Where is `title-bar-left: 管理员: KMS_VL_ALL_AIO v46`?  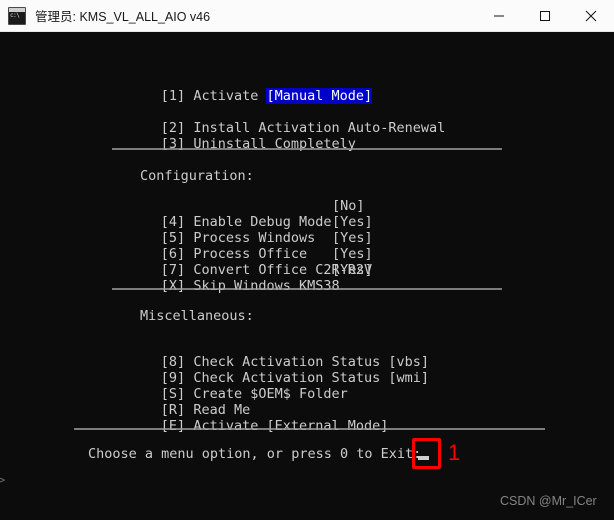
title-bar-left: 管理员: KMS_VL_ALL_AIO v46 is located at coordinates (238, 15).